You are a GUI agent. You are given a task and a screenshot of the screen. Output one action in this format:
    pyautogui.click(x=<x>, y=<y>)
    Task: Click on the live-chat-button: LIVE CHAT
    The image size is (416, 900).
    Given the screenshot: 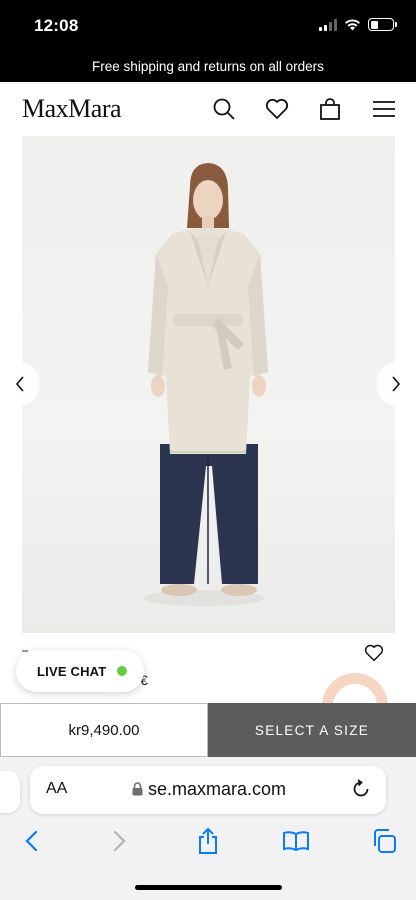 What is the action you would take?
    pyautogui.click(x=80, y=671)
    